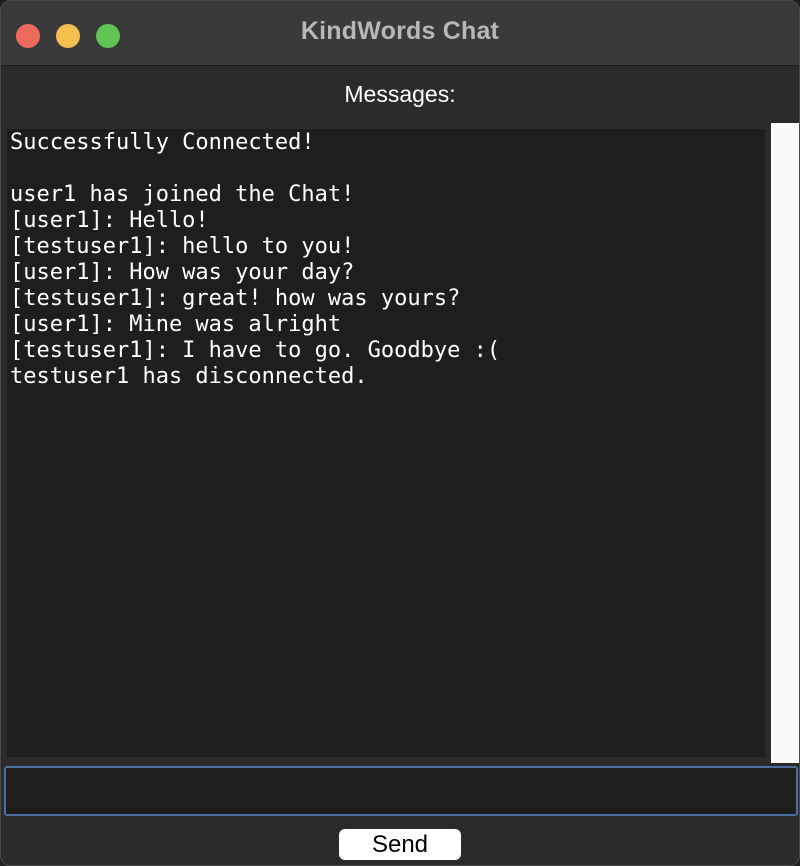 The height and width of the screenshot is (866, 800). What do you see at coordinates (109, 220) in the screenshot?
I see `chat-line: [user1]: Hello!` at bounding box center [109, 220].